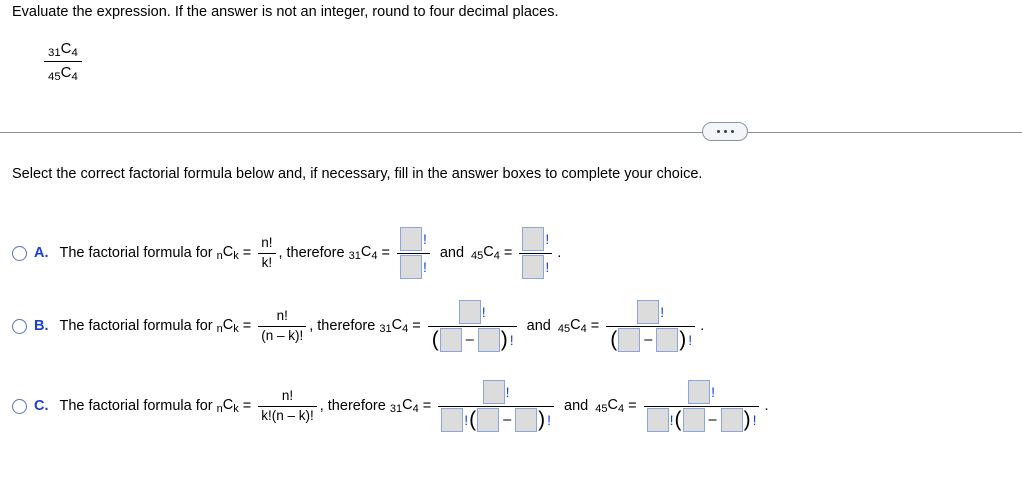 The height and width of the screenshot is (503, 1022). I want to click on bang-c1-den-k: !, so click(466, 419).